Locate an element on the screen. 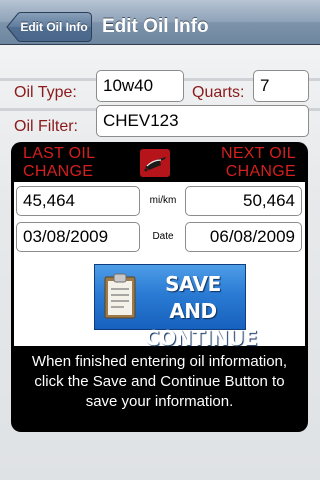  oil-can-icon is located at coordinates (155, 163).